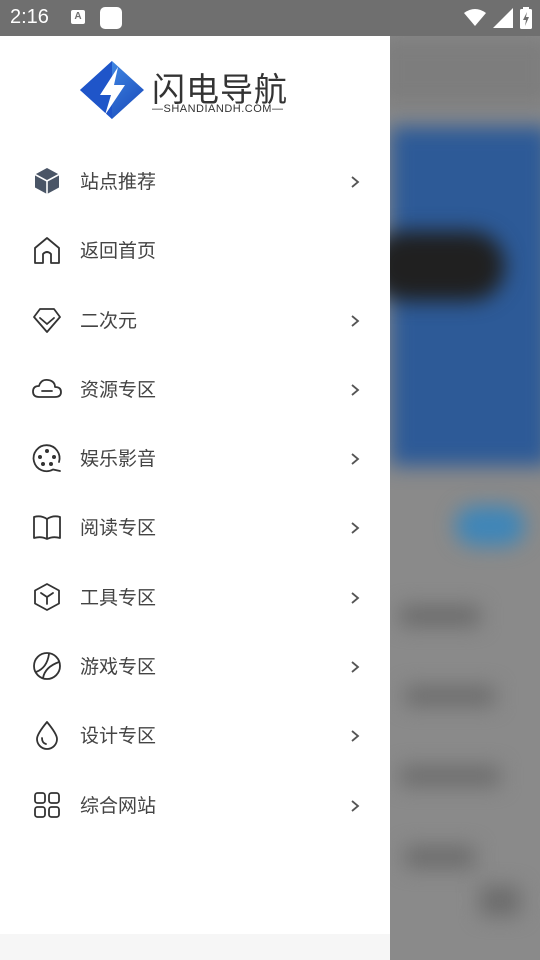 The height and width of the screenshot is (960, 540). Describe the element at coordinates (109, 320) in the screenshot. I see `menu-label: 二次元` at that location.